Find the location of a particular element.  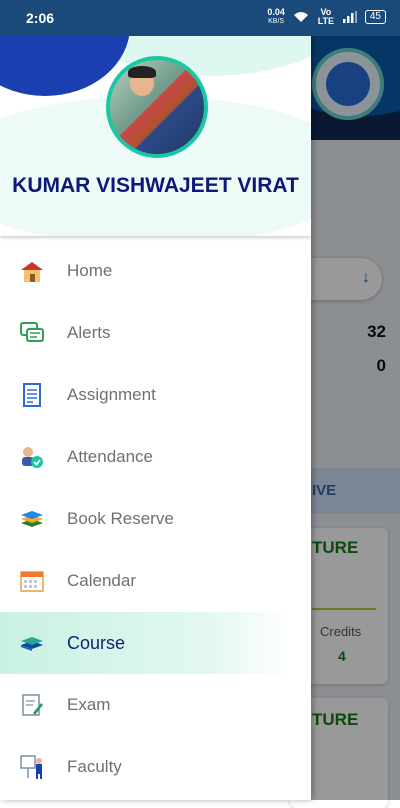

status-time: 2:06 is located at coordinates (40, 18).